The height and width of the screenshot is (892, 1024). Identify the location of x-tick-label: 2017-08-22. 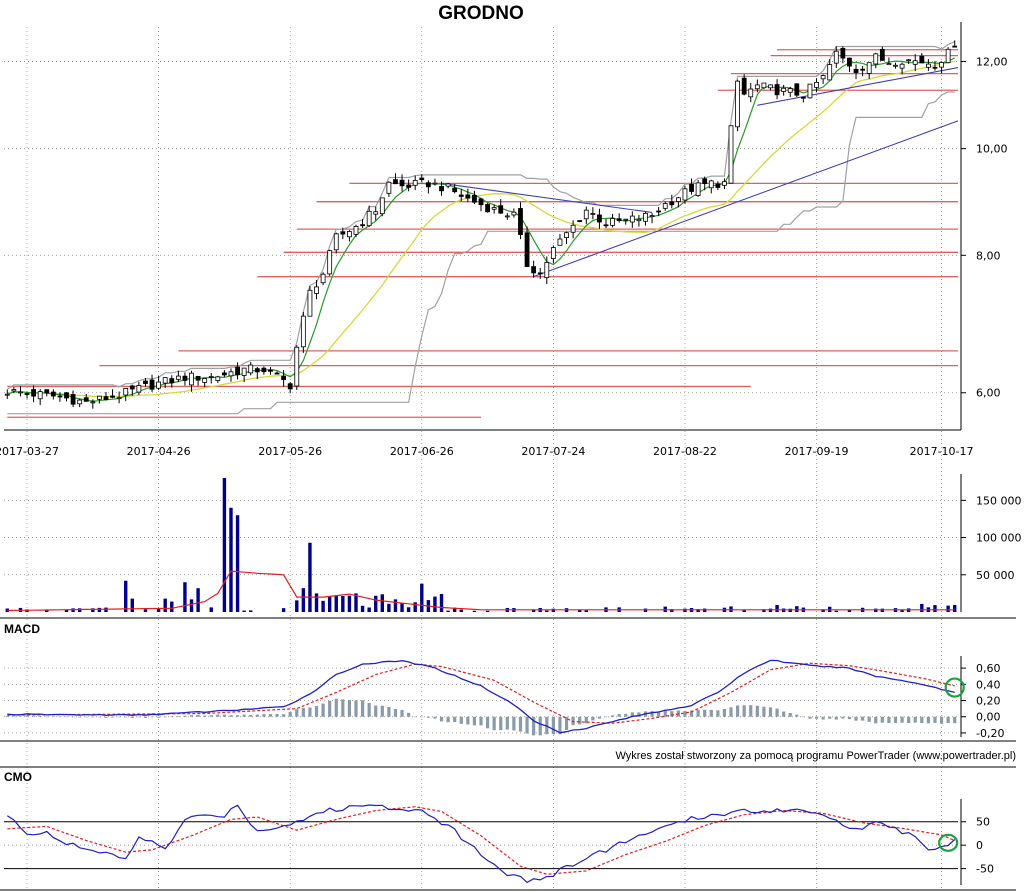
(685, 451).